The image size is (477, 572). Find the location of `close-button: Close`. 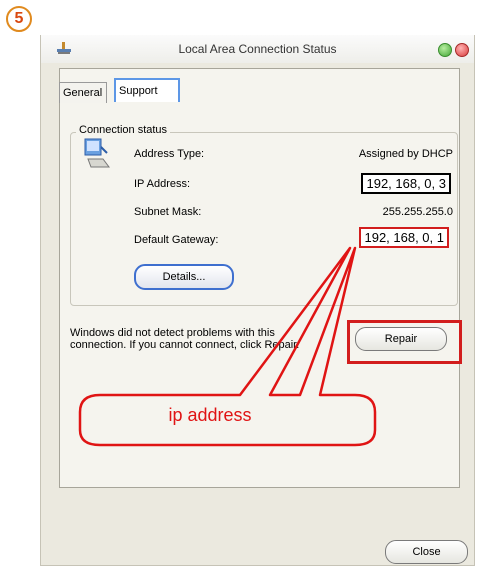

close-button: Close is located at coordinates (426, 552).